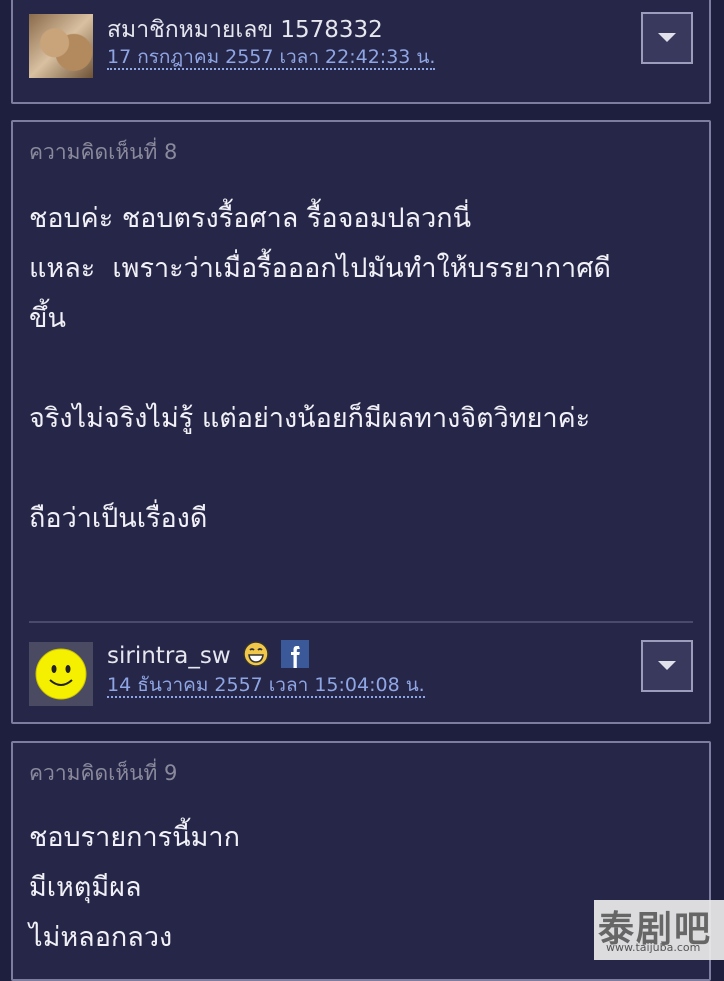 The height and width of the screenshot is (981, 724). What do you see at coordinates (134, 887) in the screenshot?
I see `comment-body: ชอบรายการนี้มาก มีเหตุมีผล ไม่หลอกลวง` at bounding box center [134, 887].